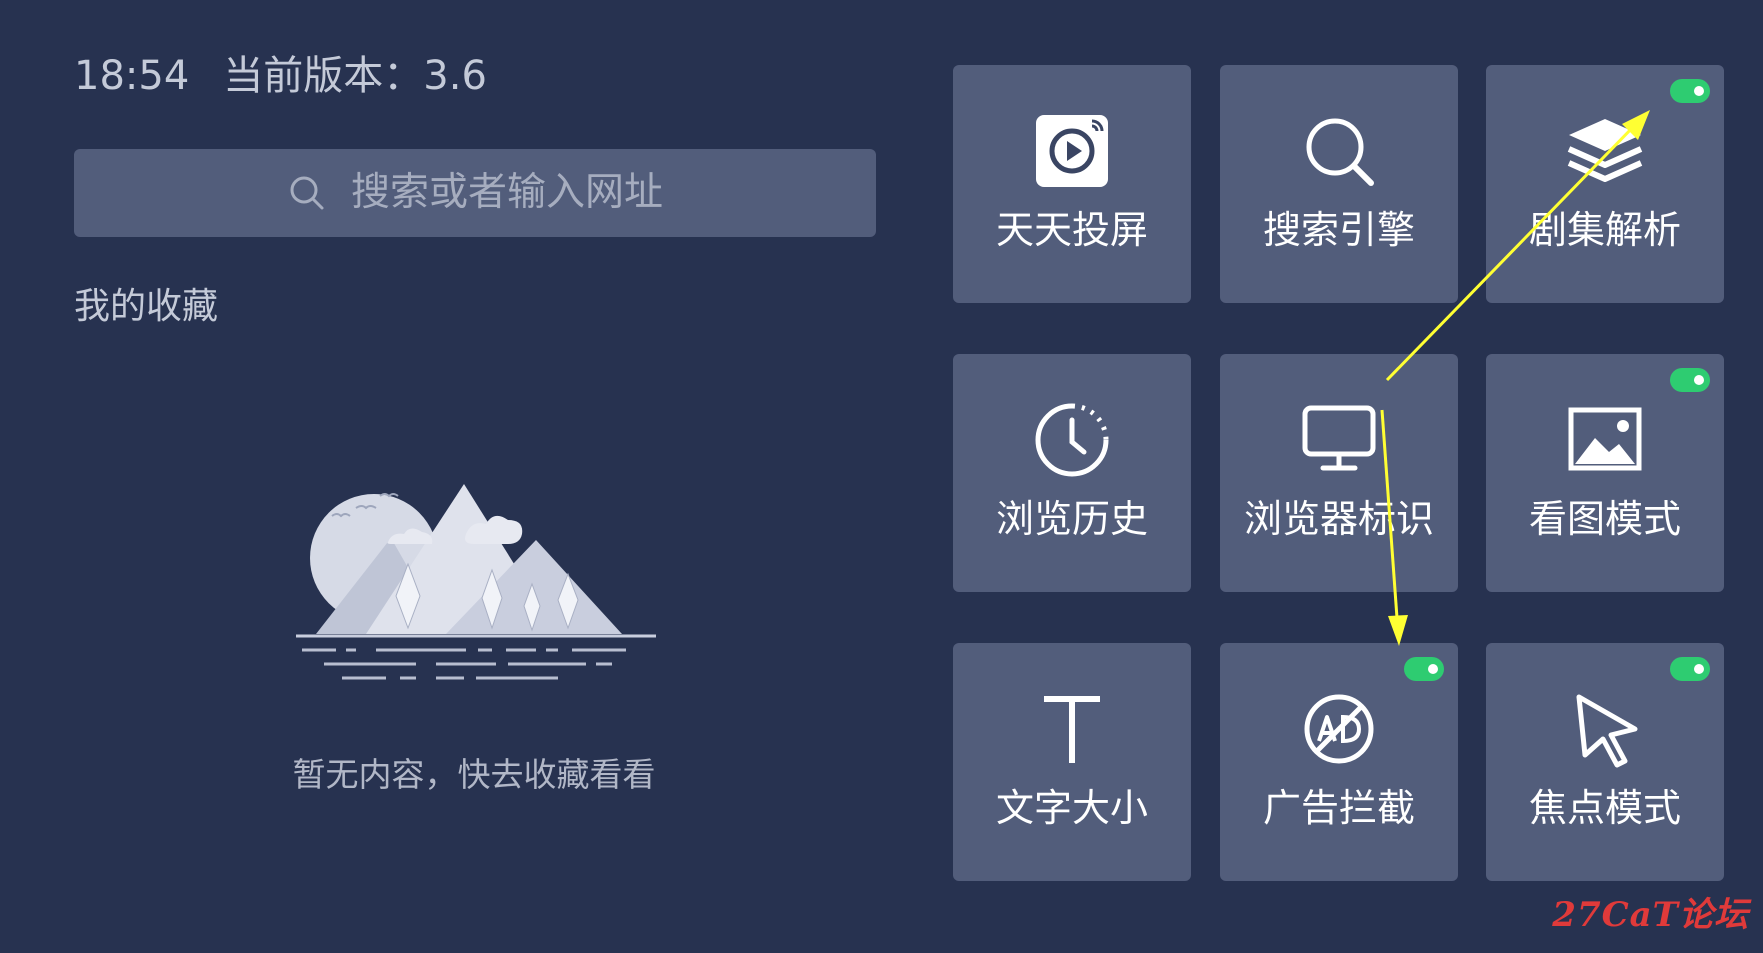  I want to click on tile-search-engine: 搜索引擎, so click(1339, 184).